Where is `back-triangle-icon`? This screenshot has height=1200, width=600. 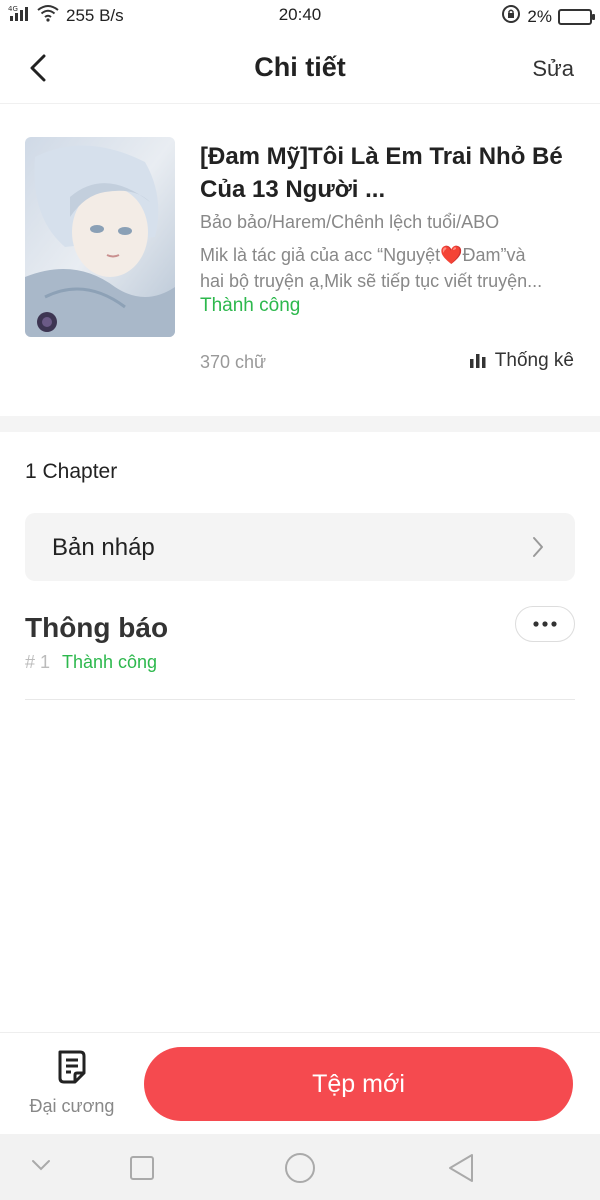 back-triangle-icon is located at coordinates (461, 1168).